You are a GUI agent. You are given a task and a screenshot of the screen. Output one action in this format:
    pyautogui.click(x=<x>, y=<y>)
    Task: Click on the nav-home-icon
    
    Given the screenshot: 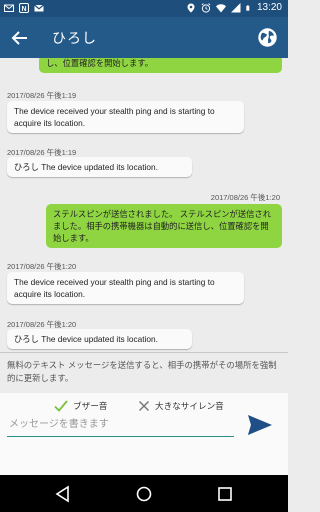 What is the action you would take?
    pyautogui.click(x=144, y=494)
    